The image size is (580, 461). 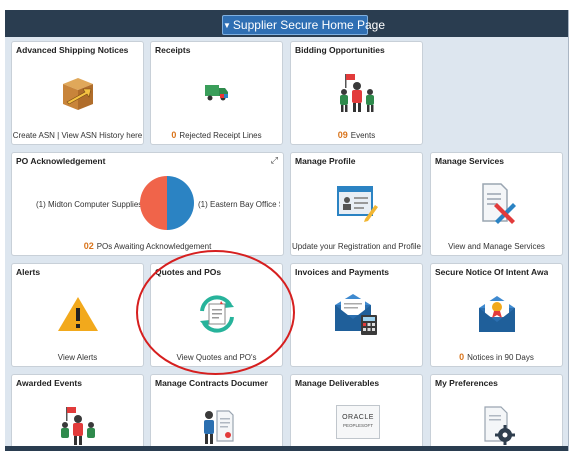 I want to click on tile-title: Quotes and POs, so click(x=188, y=272).